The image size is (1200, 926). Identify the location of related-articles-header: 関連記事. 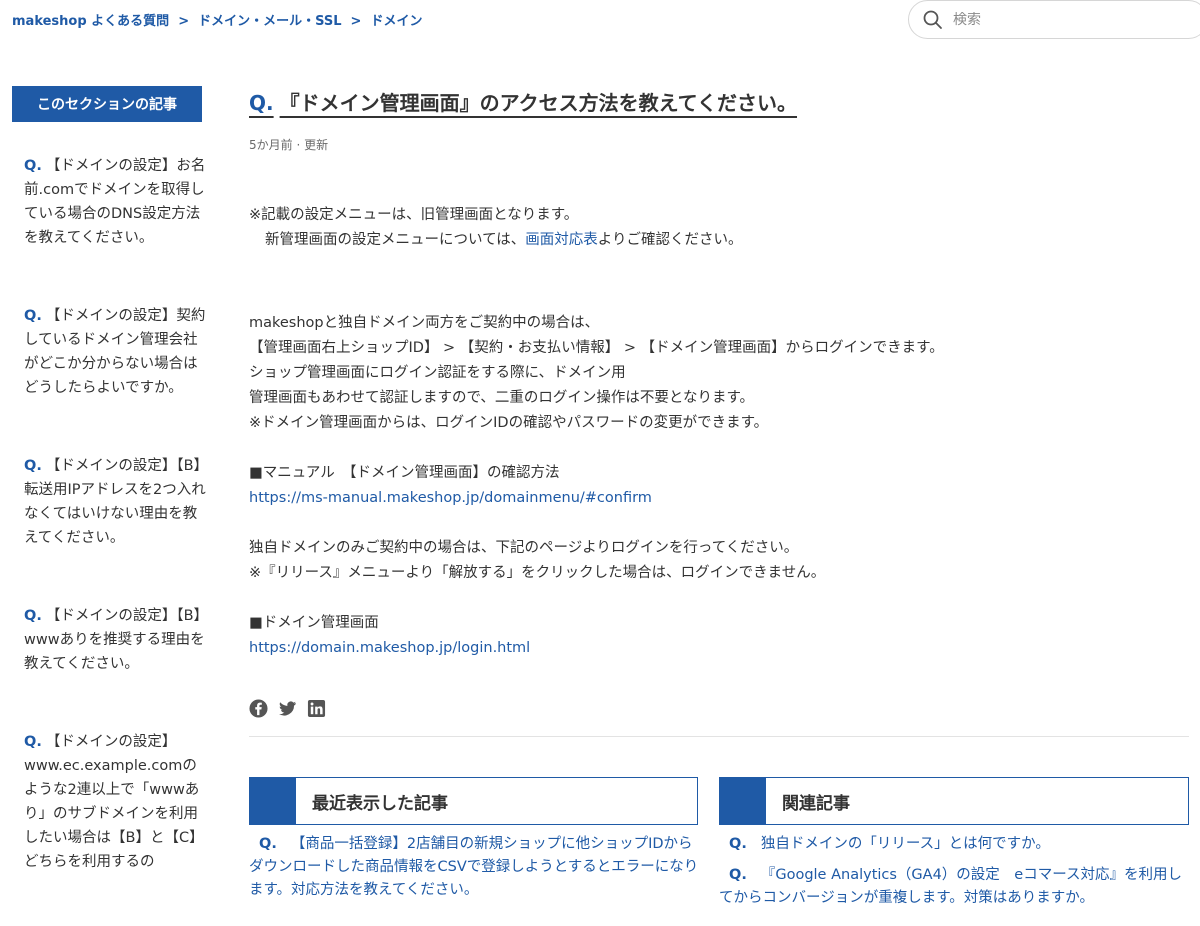
(954, 801).